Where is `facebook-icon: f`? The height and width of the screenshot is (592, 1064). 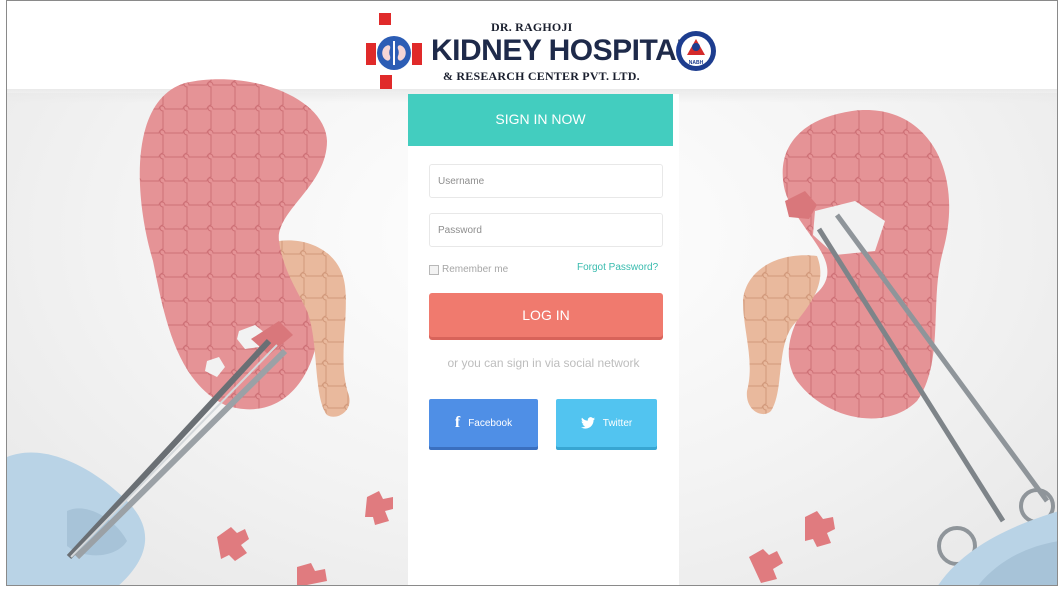 facebook-icon: f is located at coordinates (457, 422).